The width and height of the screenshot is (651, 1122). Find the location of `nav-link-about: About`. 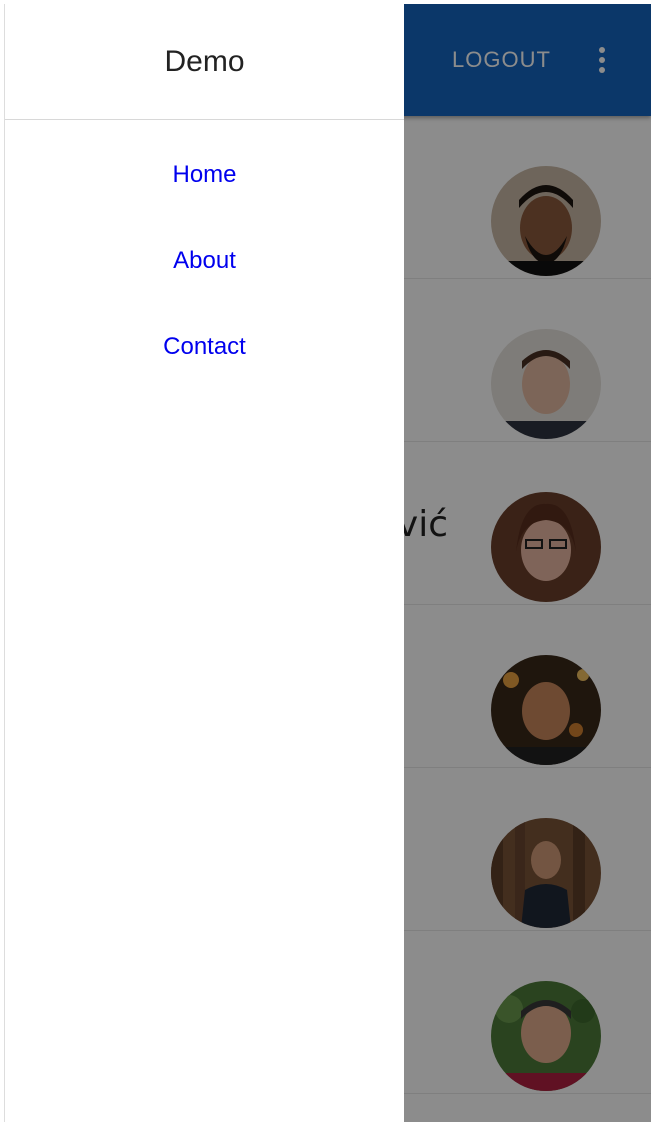

nav-link-about: About is located at coordinates (204, 261).